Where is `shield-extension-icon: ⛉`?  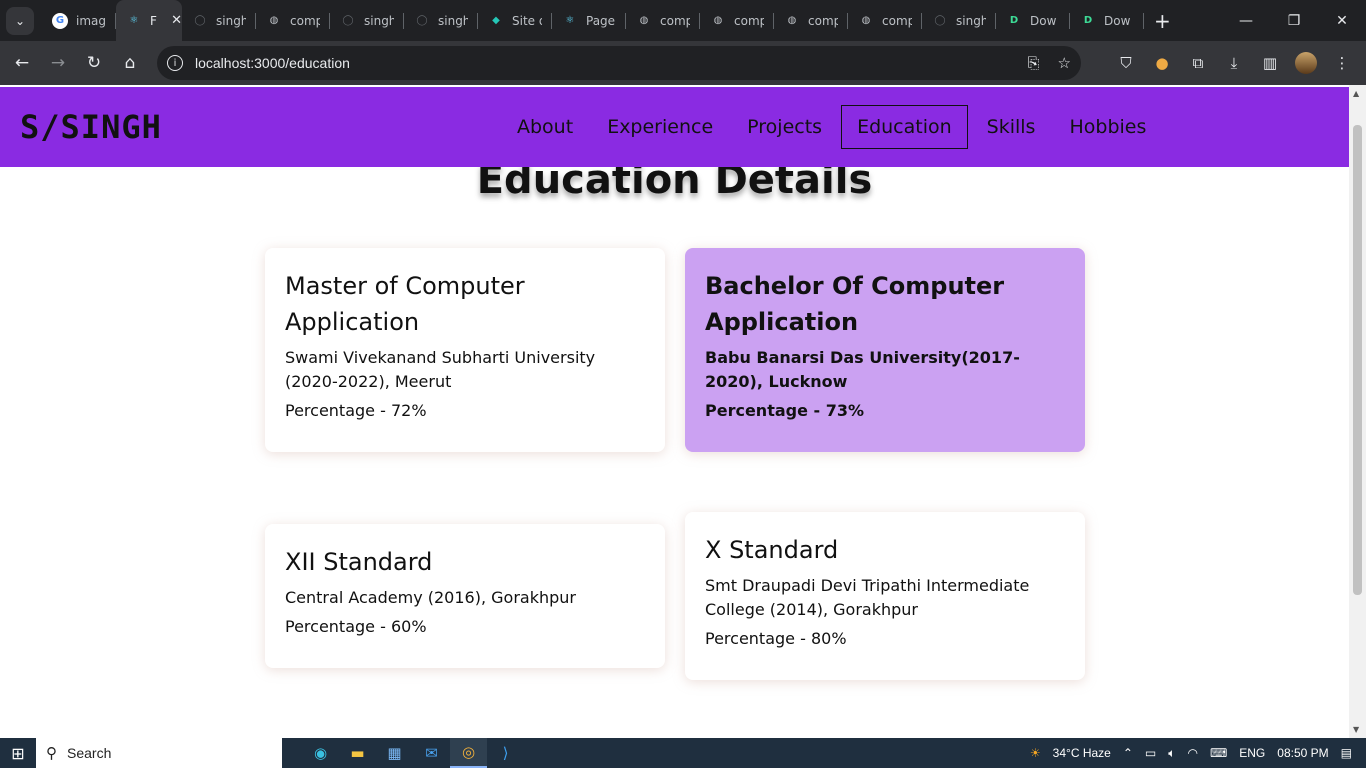
shield-extension-icon: ⛉ is located at coordinates (1126, 63).